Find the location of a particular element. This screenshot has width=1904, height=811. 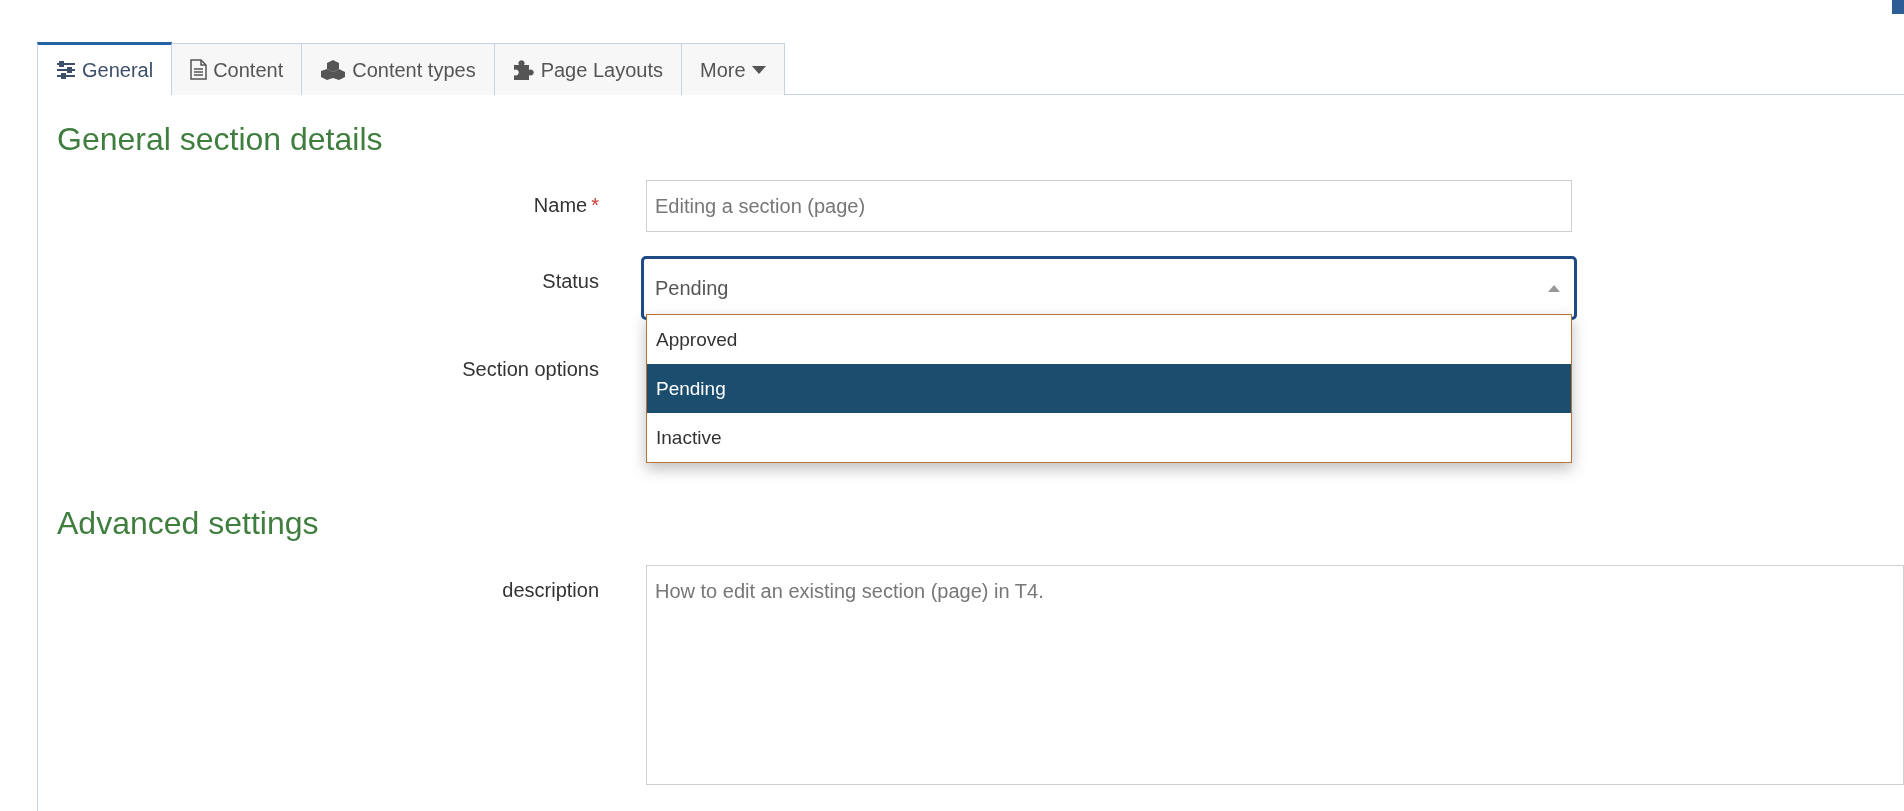

field-label: Status is located at coordinates (570, 282).